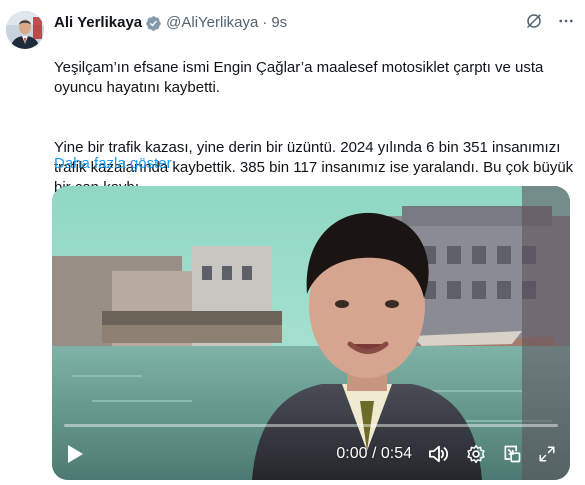  Describe the element at coordinates (439, 454) in the screenshot. I see `volume-icon` at that location.